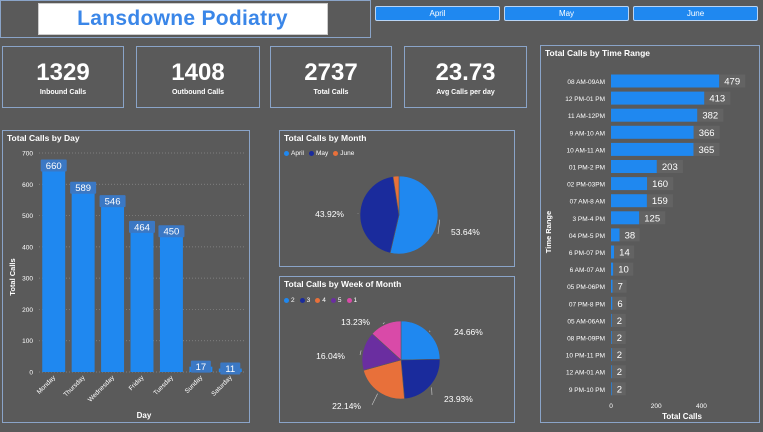 This screenshot has width=763, height=432. What do you see at coordinates (670, 167) in the screenshot?
I see `data-label: 203` at bounding box center [670, 167].